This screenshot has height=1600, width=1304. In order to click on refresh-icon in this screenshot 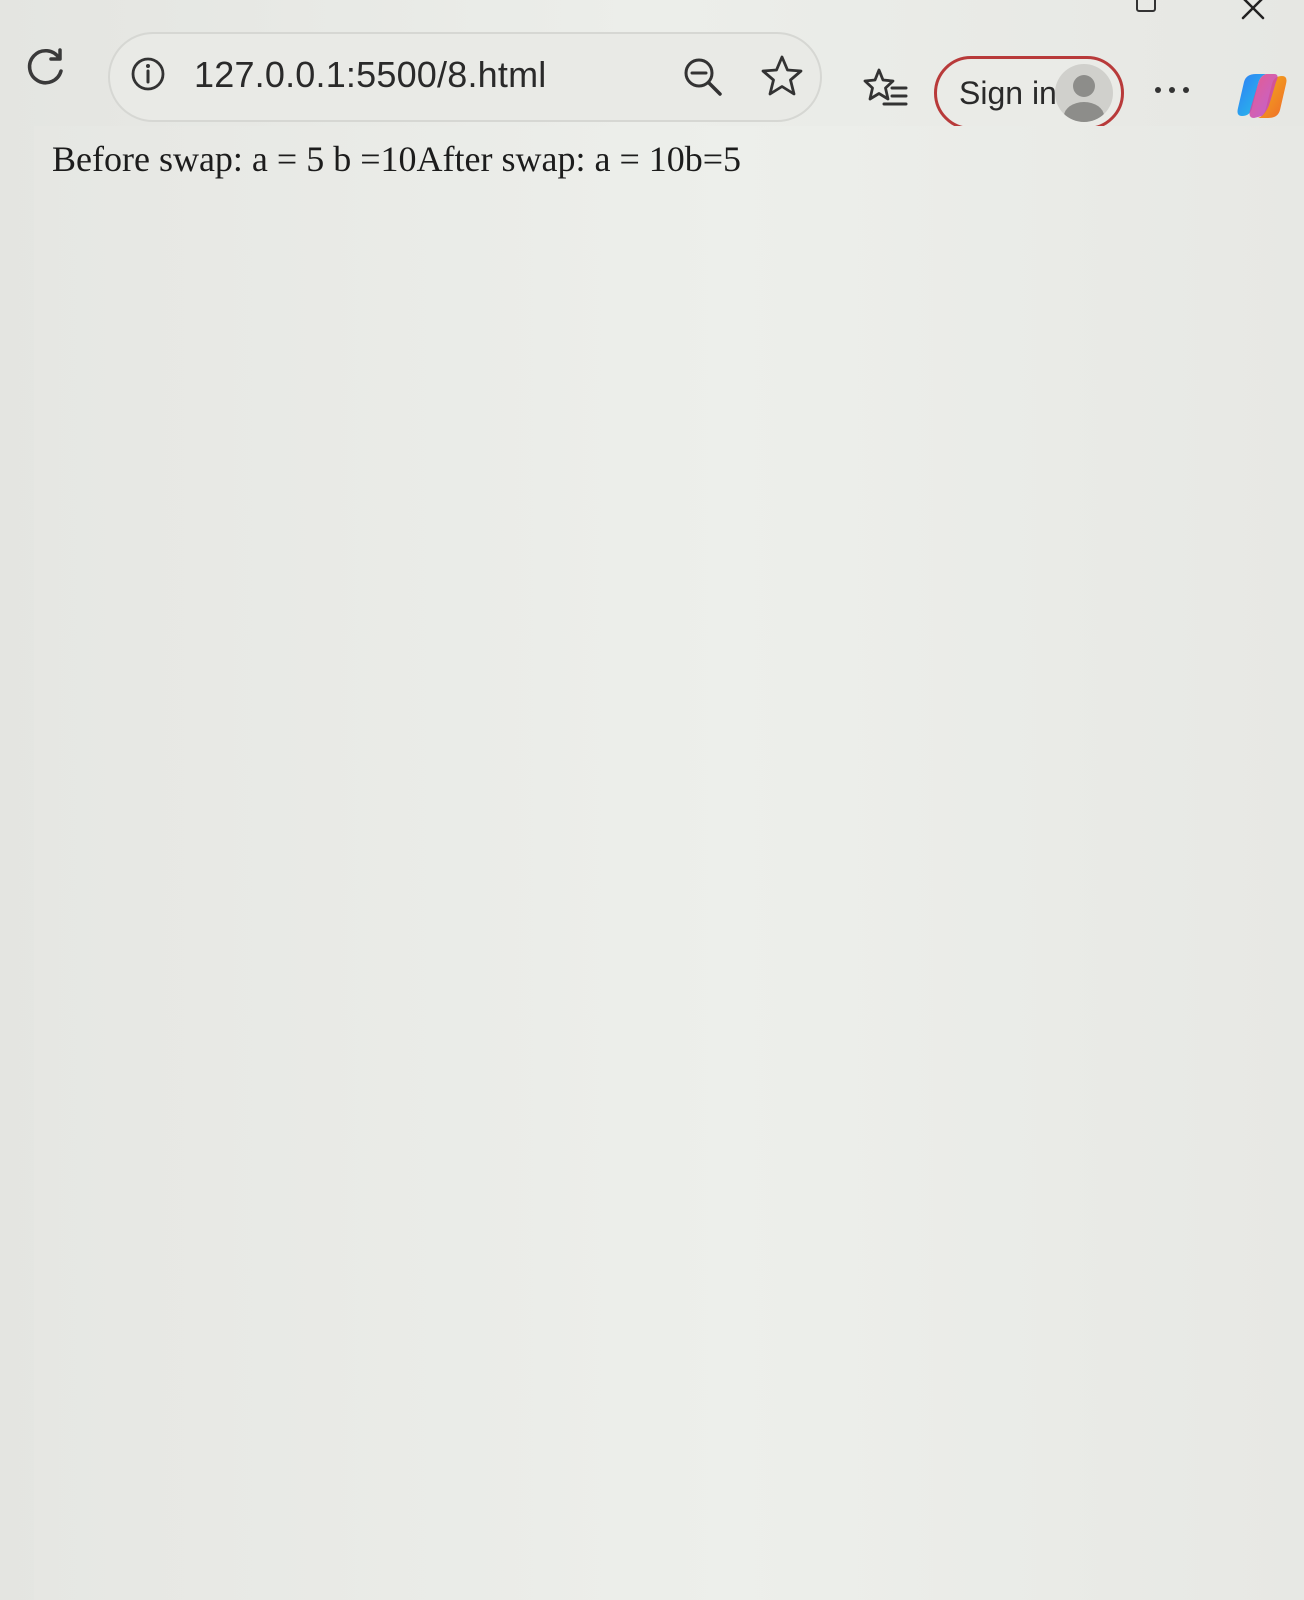, I will do `click(45, 67)`.